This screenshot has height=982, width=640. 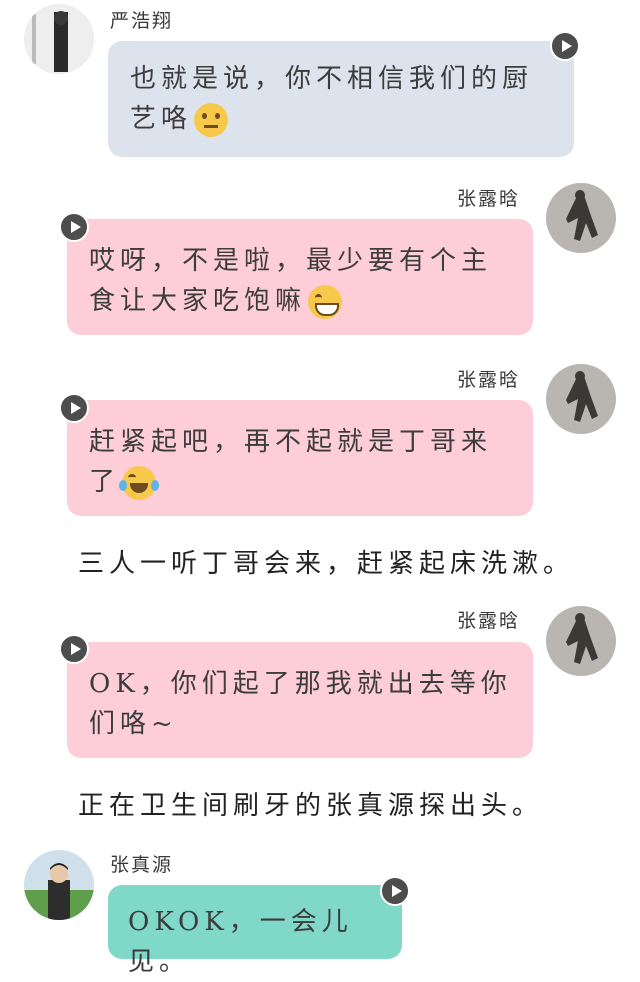 I want to click on sender-name: 张真源, so click(x=142, y=865).